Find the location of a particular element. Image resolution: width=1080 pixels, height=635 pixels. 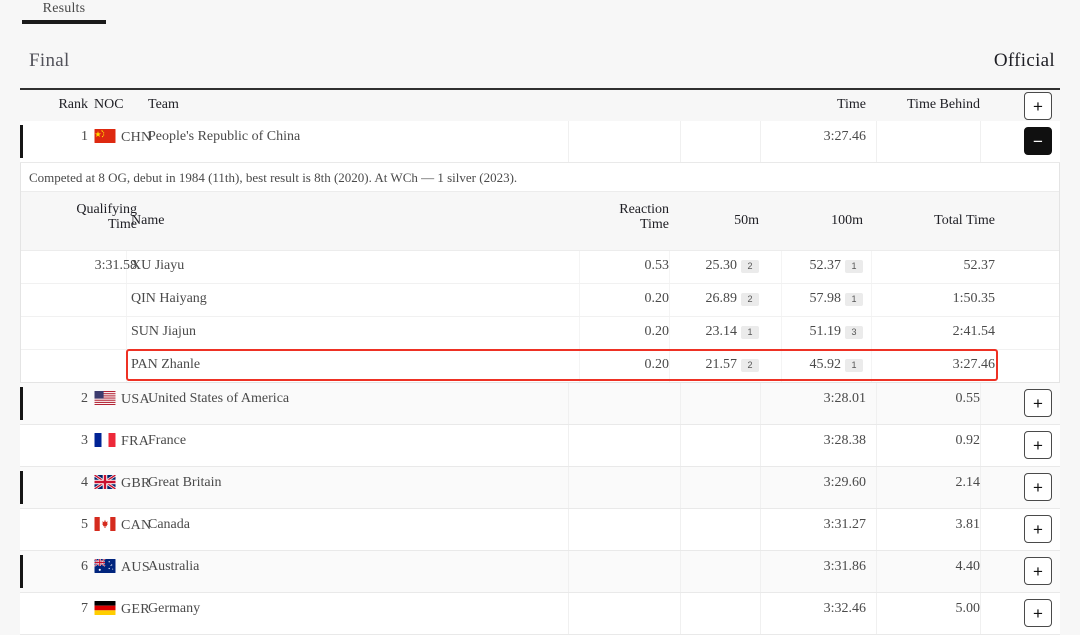

split-50m-value: 21.57 is located at coordinates (721, 364).